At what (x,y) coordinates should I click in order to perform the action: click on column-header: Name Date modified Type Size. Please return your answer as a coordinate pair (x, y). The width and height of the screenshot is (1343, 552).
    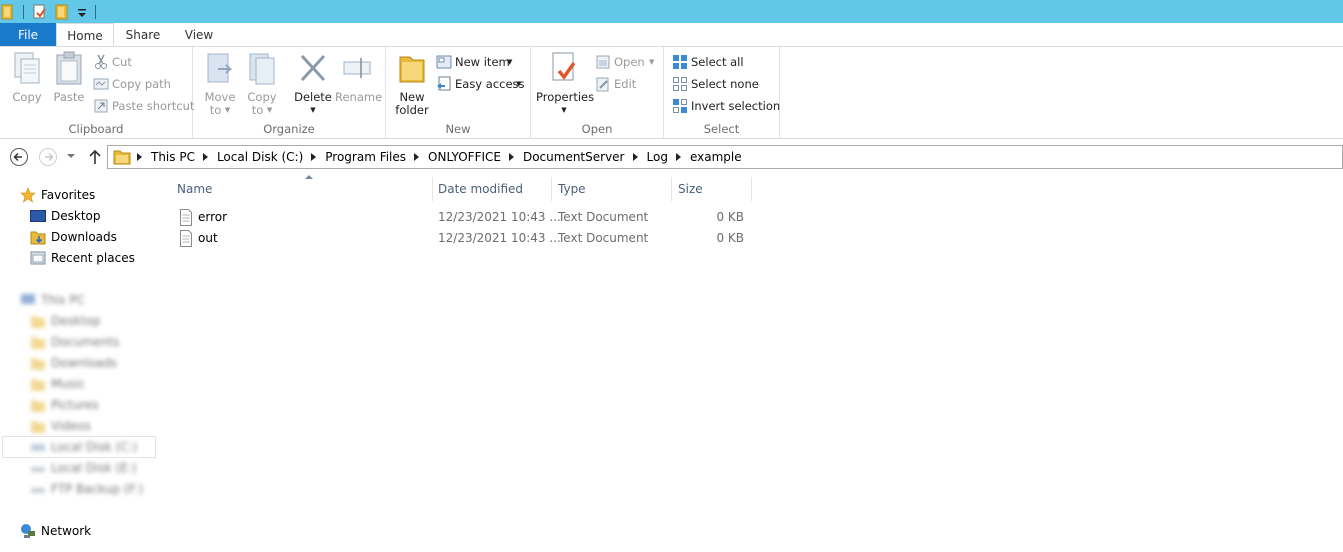
    Looking at the image, I should click on (456, 188).